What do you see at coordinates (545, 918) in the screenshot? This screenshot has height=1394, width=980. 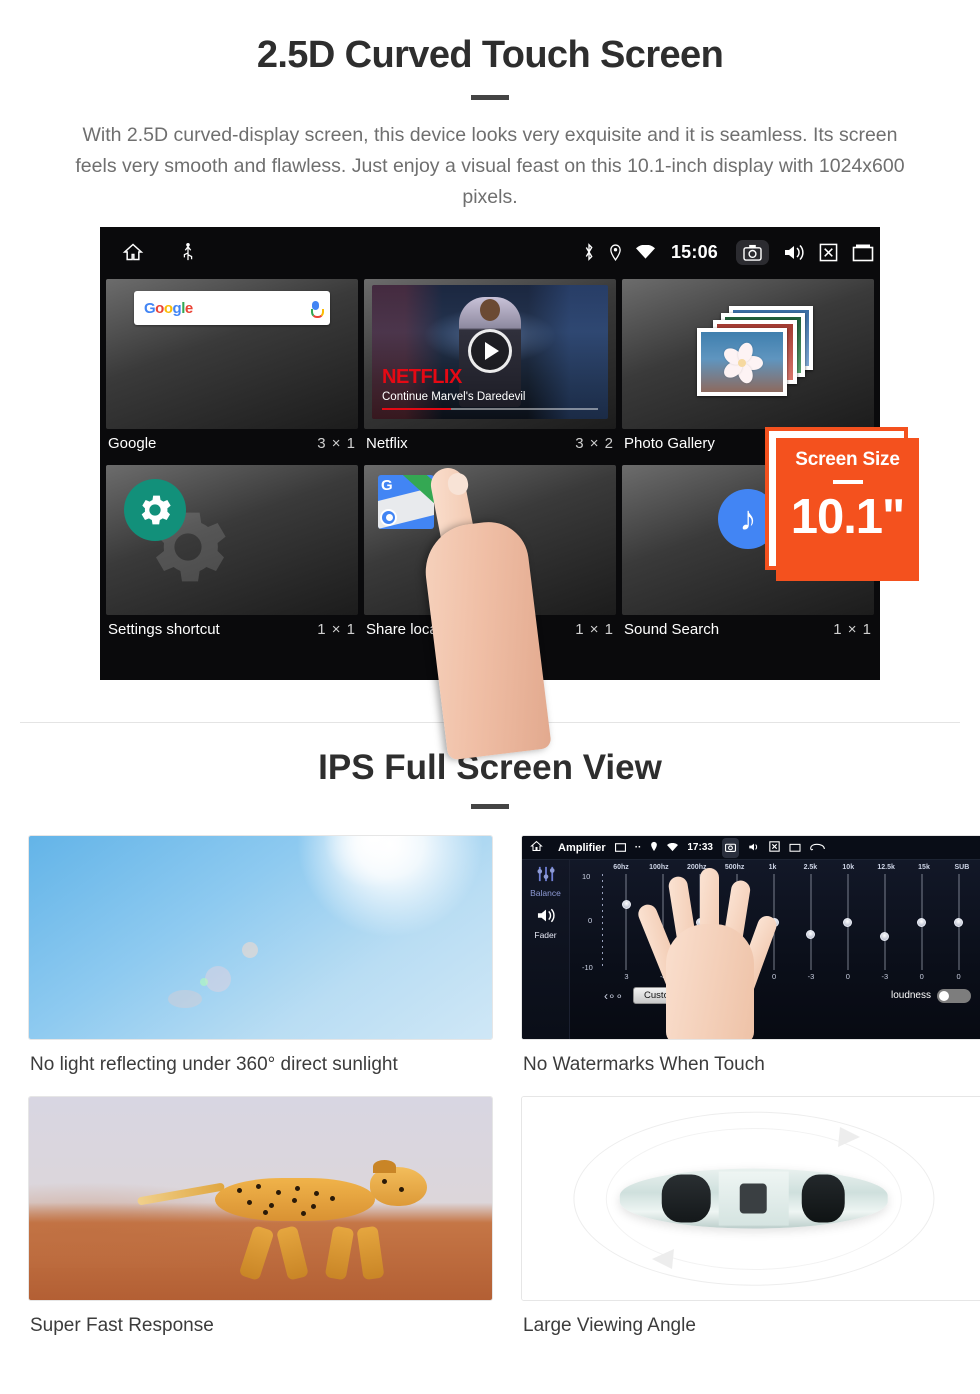 I see `speaker-icon` at bounding box center [545, 918].